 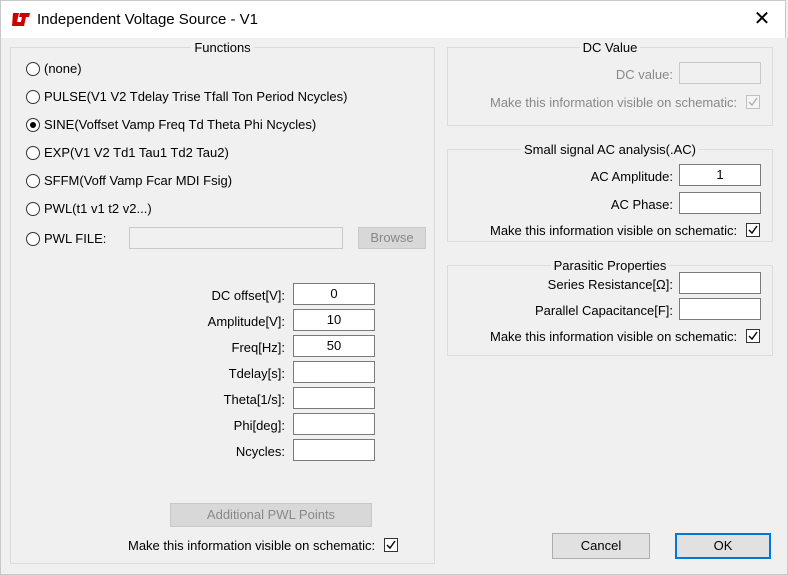 I want to click on radio-exp-label: EXP(V1 V2 Td1 Tau1 Td2 Tau2), so click(x=136, y=152).